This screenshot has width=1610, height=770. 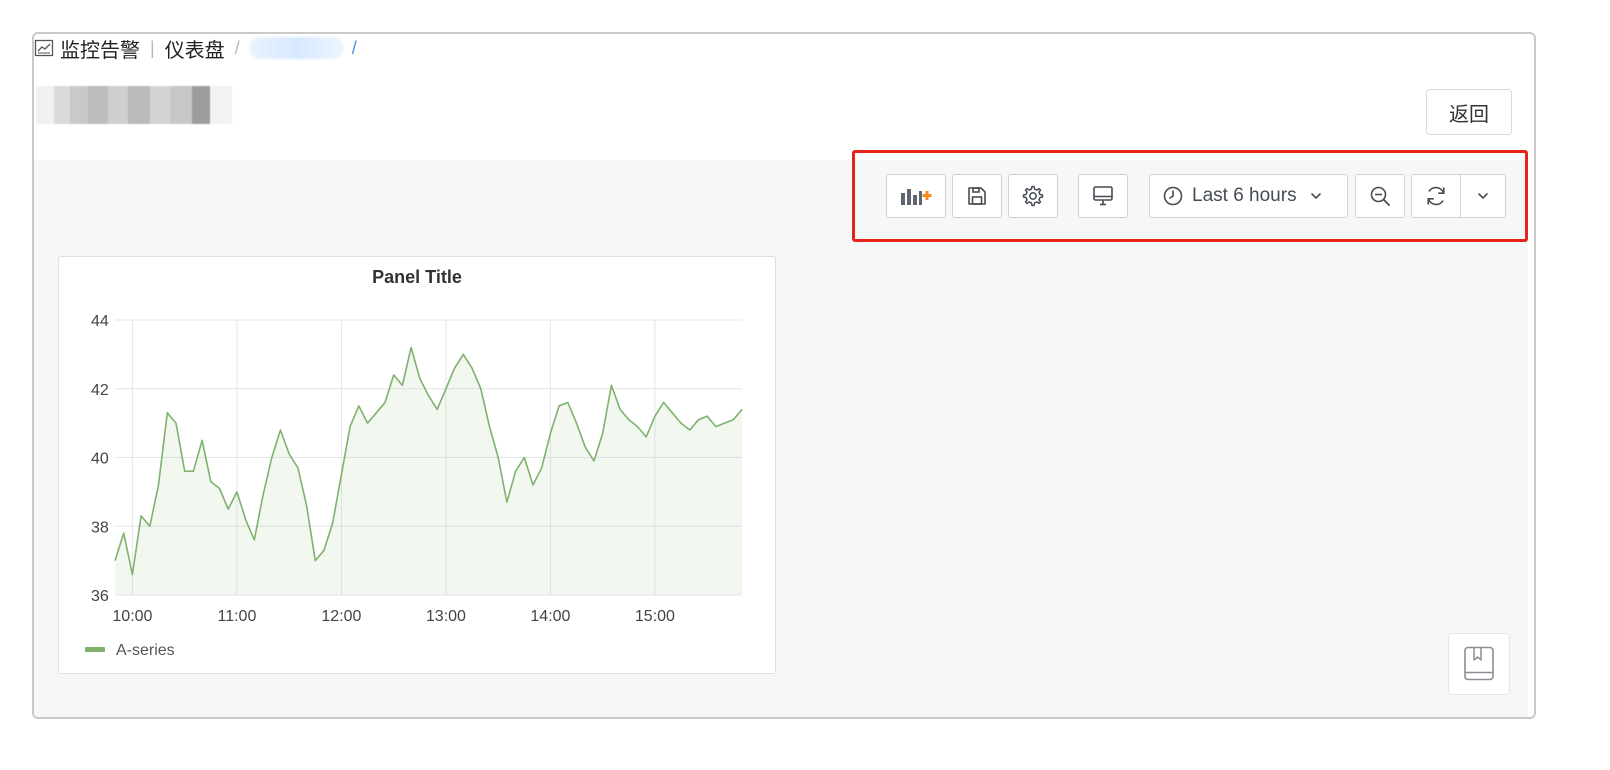 I want to click on dashboard-title-redacted, so click(x=134, y=105).